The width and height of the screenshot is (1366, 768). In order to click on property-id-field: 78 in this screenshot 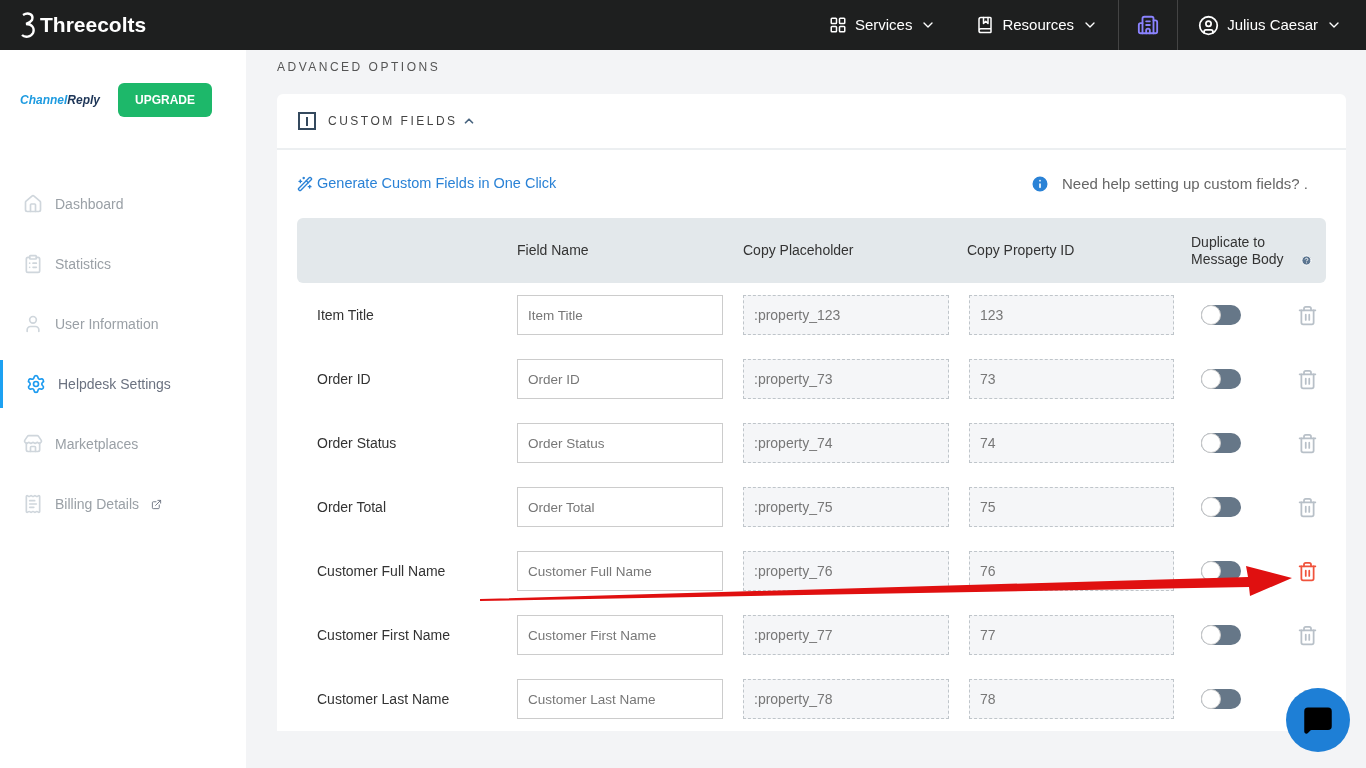, I will do `click(1071, 699)`.